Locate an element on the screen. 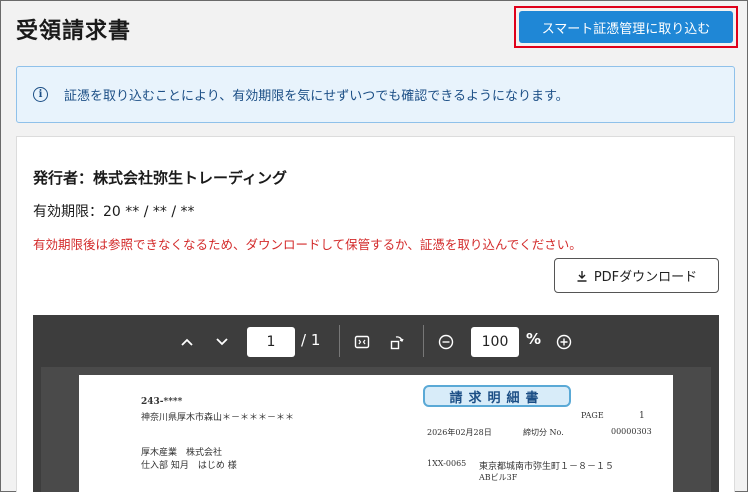  document-number: 00000303 is located at coordinates (631, 431).